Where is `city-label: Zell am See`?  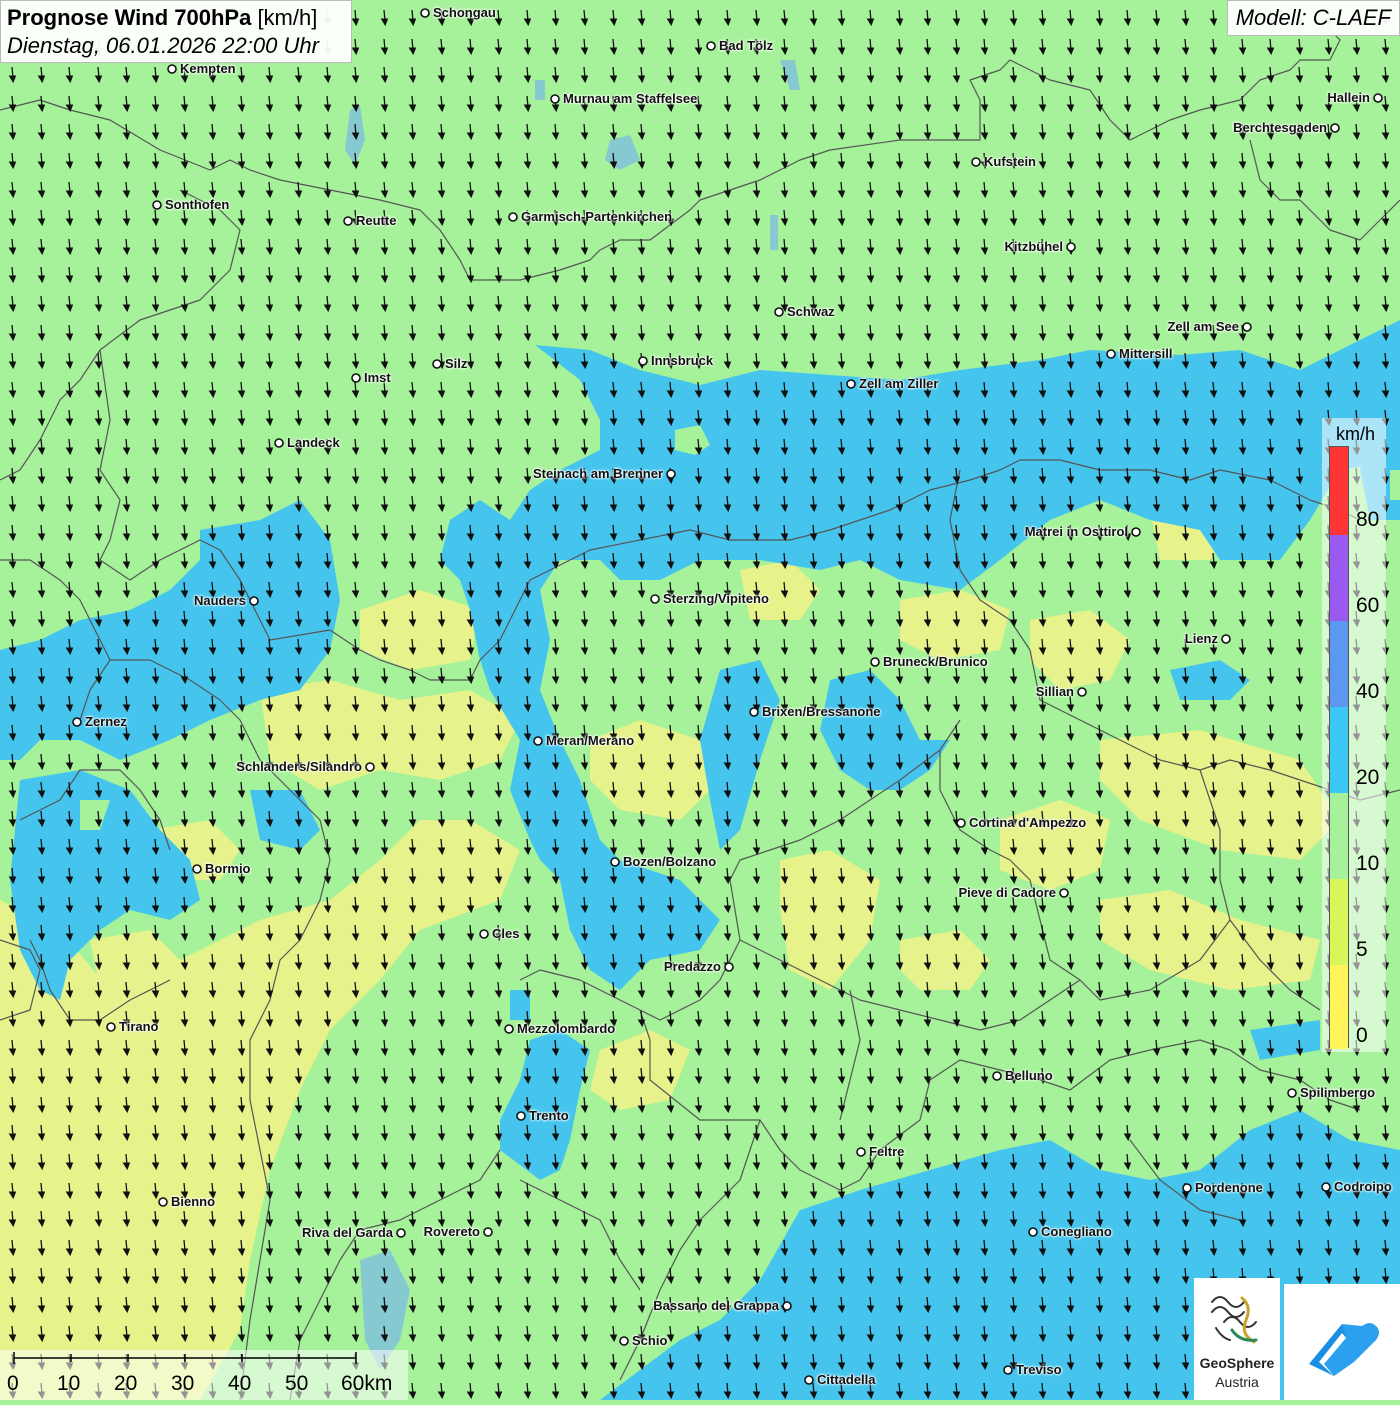 city-label: Zell am See is located at coordinates (1203, 326).